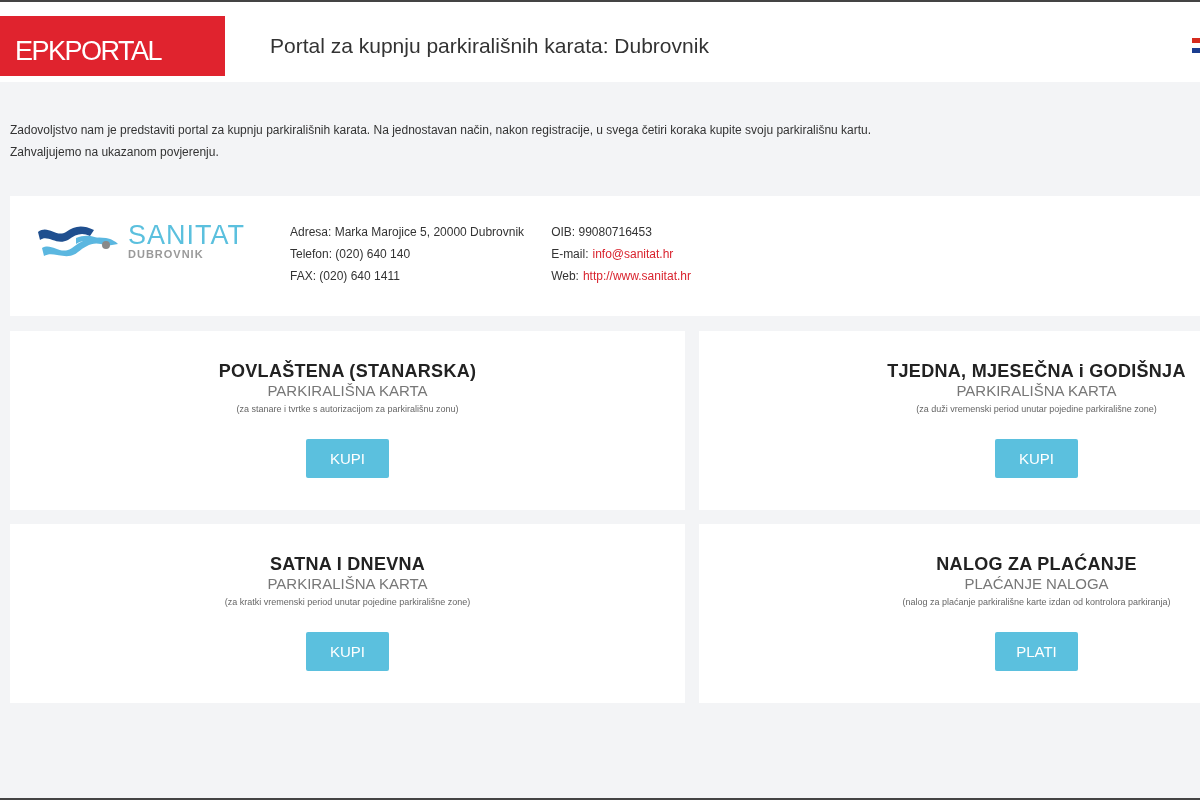 The image size is (1200, 800). Describe the element at coordinates (565, 275) in the screenshot. I see `contact-label: Web:` at that location.